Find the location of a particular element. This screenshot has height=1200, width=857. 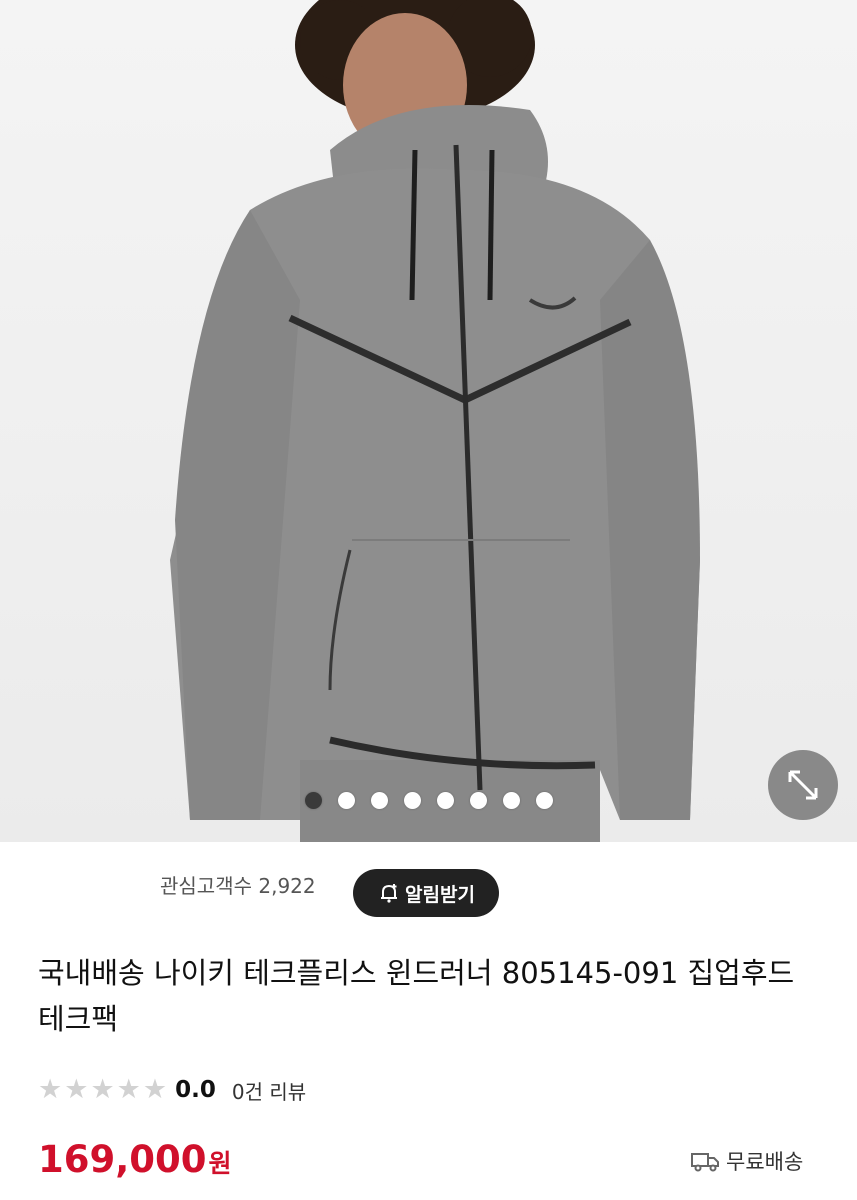

rating-stars: ★ ★ ★ ★ ★ is located at coordinates (102, 1090).